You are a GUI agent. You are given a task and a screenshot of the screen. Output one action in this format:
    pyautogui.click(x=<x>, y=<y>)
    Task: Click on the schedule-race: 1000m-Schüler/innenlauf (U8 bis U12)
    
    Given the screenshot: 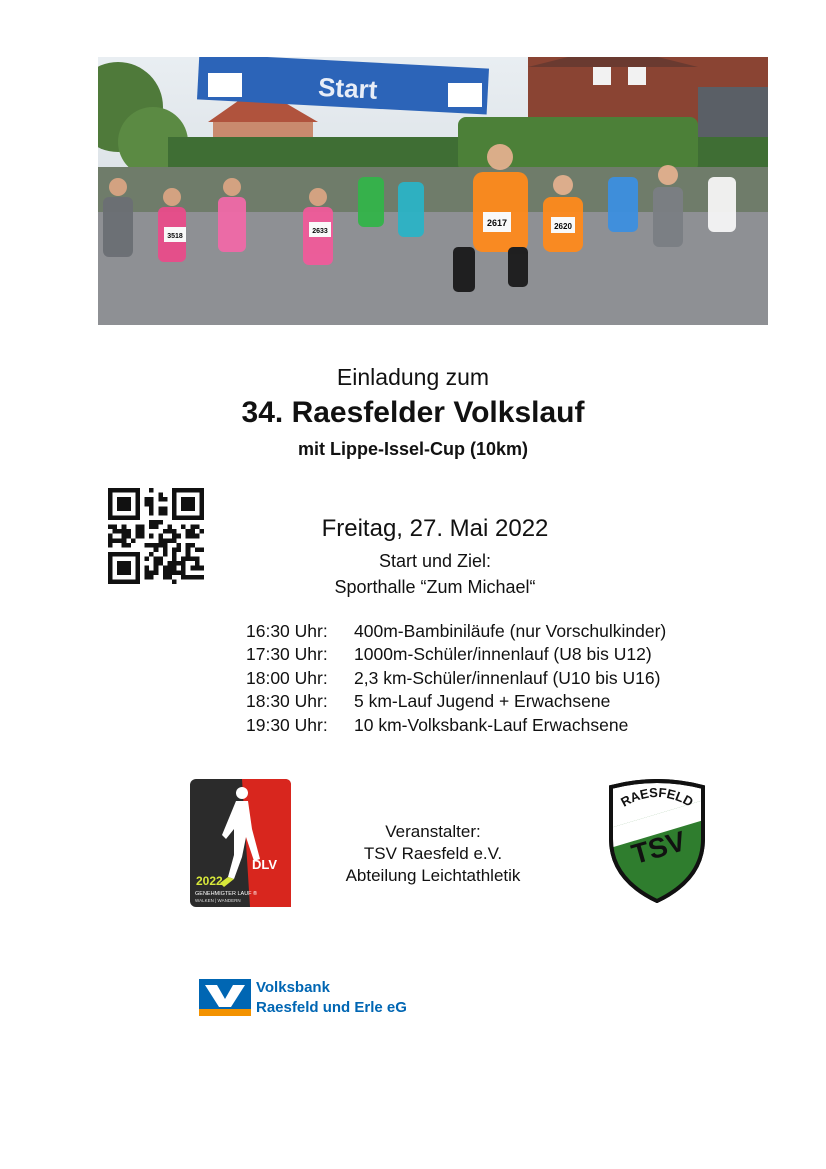 What is the action you would take?
    pyautogui.click(x=503, y=654)
    